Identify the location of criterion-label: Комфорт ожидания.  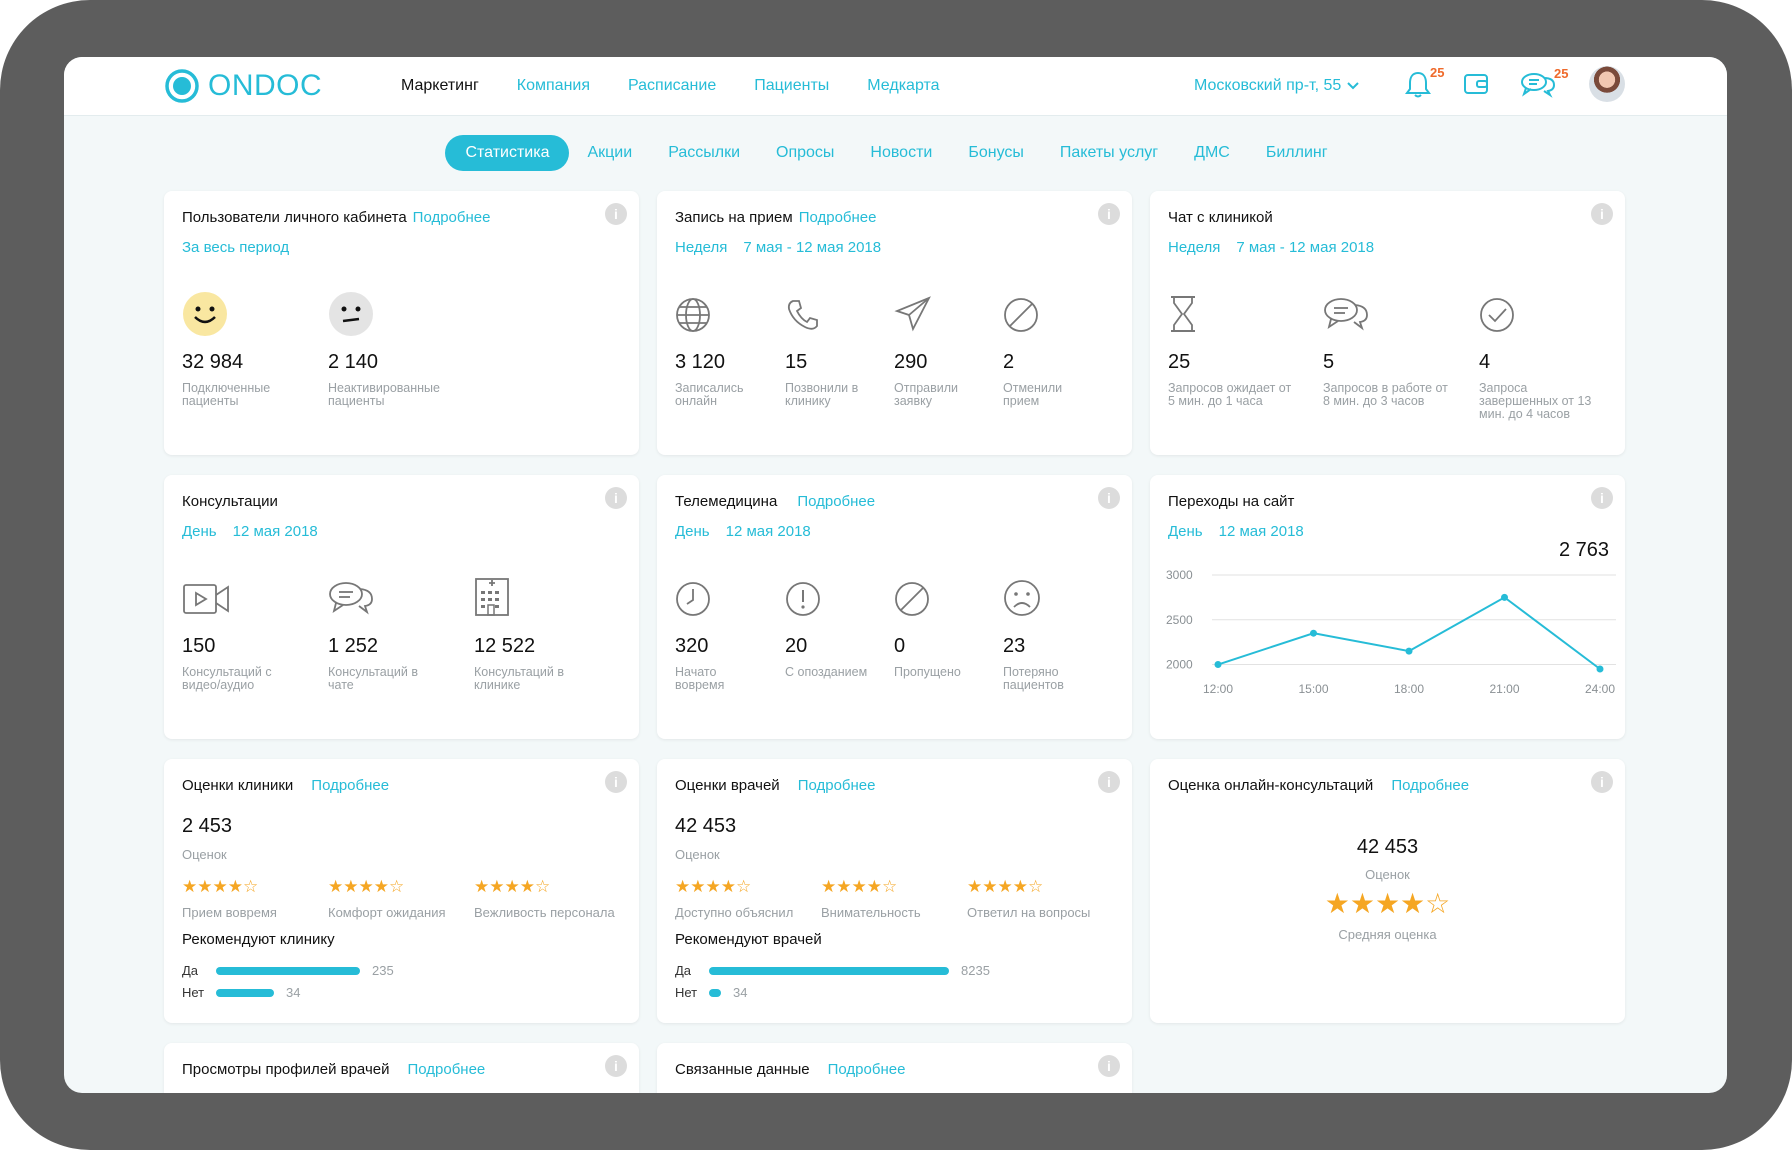
(387, 912).